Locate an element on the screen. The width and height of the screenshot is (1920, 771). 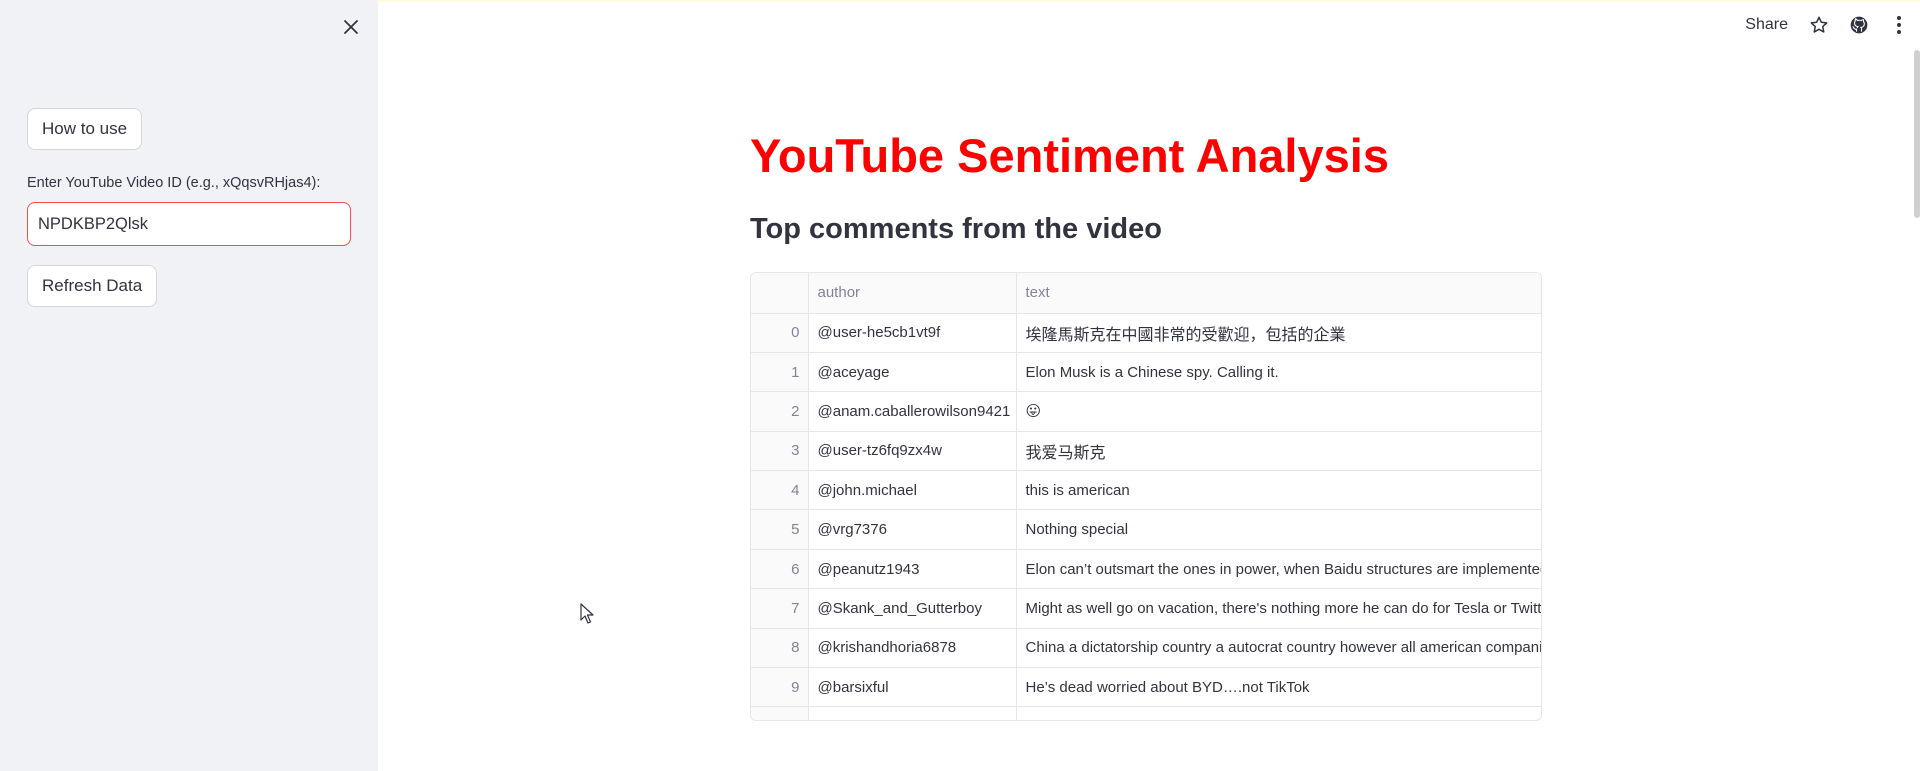
section-subtitle: Top comments from the video is located at coordinates (956, 229).